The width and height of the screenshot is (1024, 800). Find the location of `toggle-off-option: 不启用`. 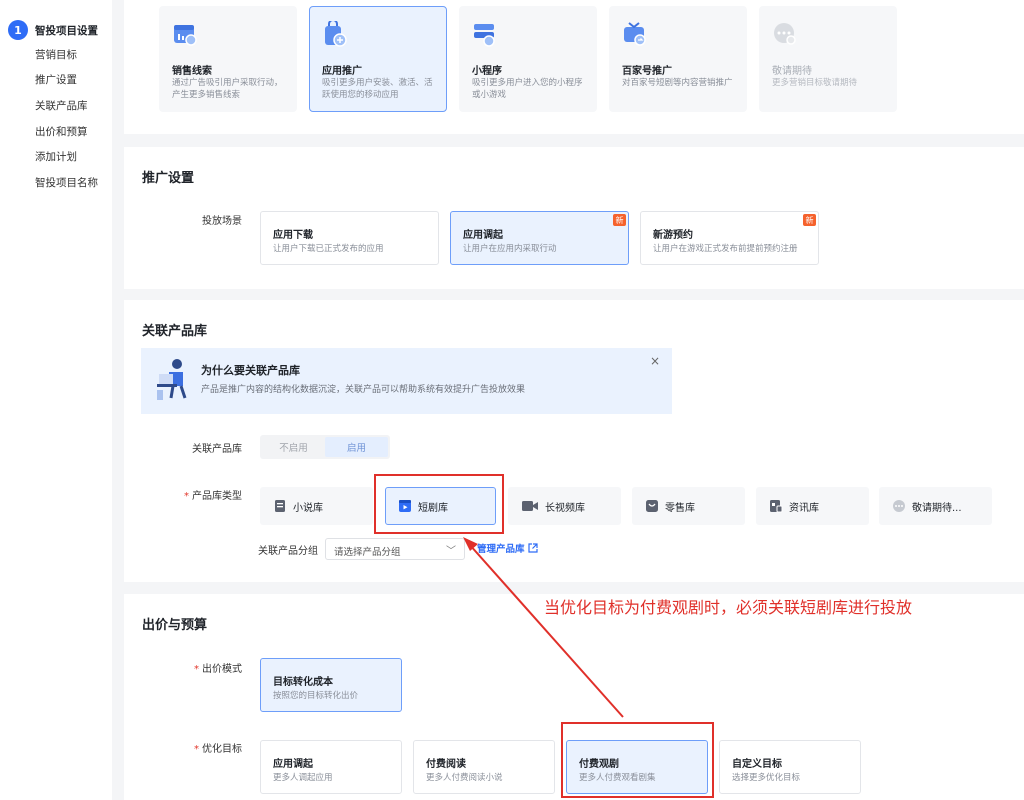

toggle-off-option: 不启用 is located at coordinates (293, 447).